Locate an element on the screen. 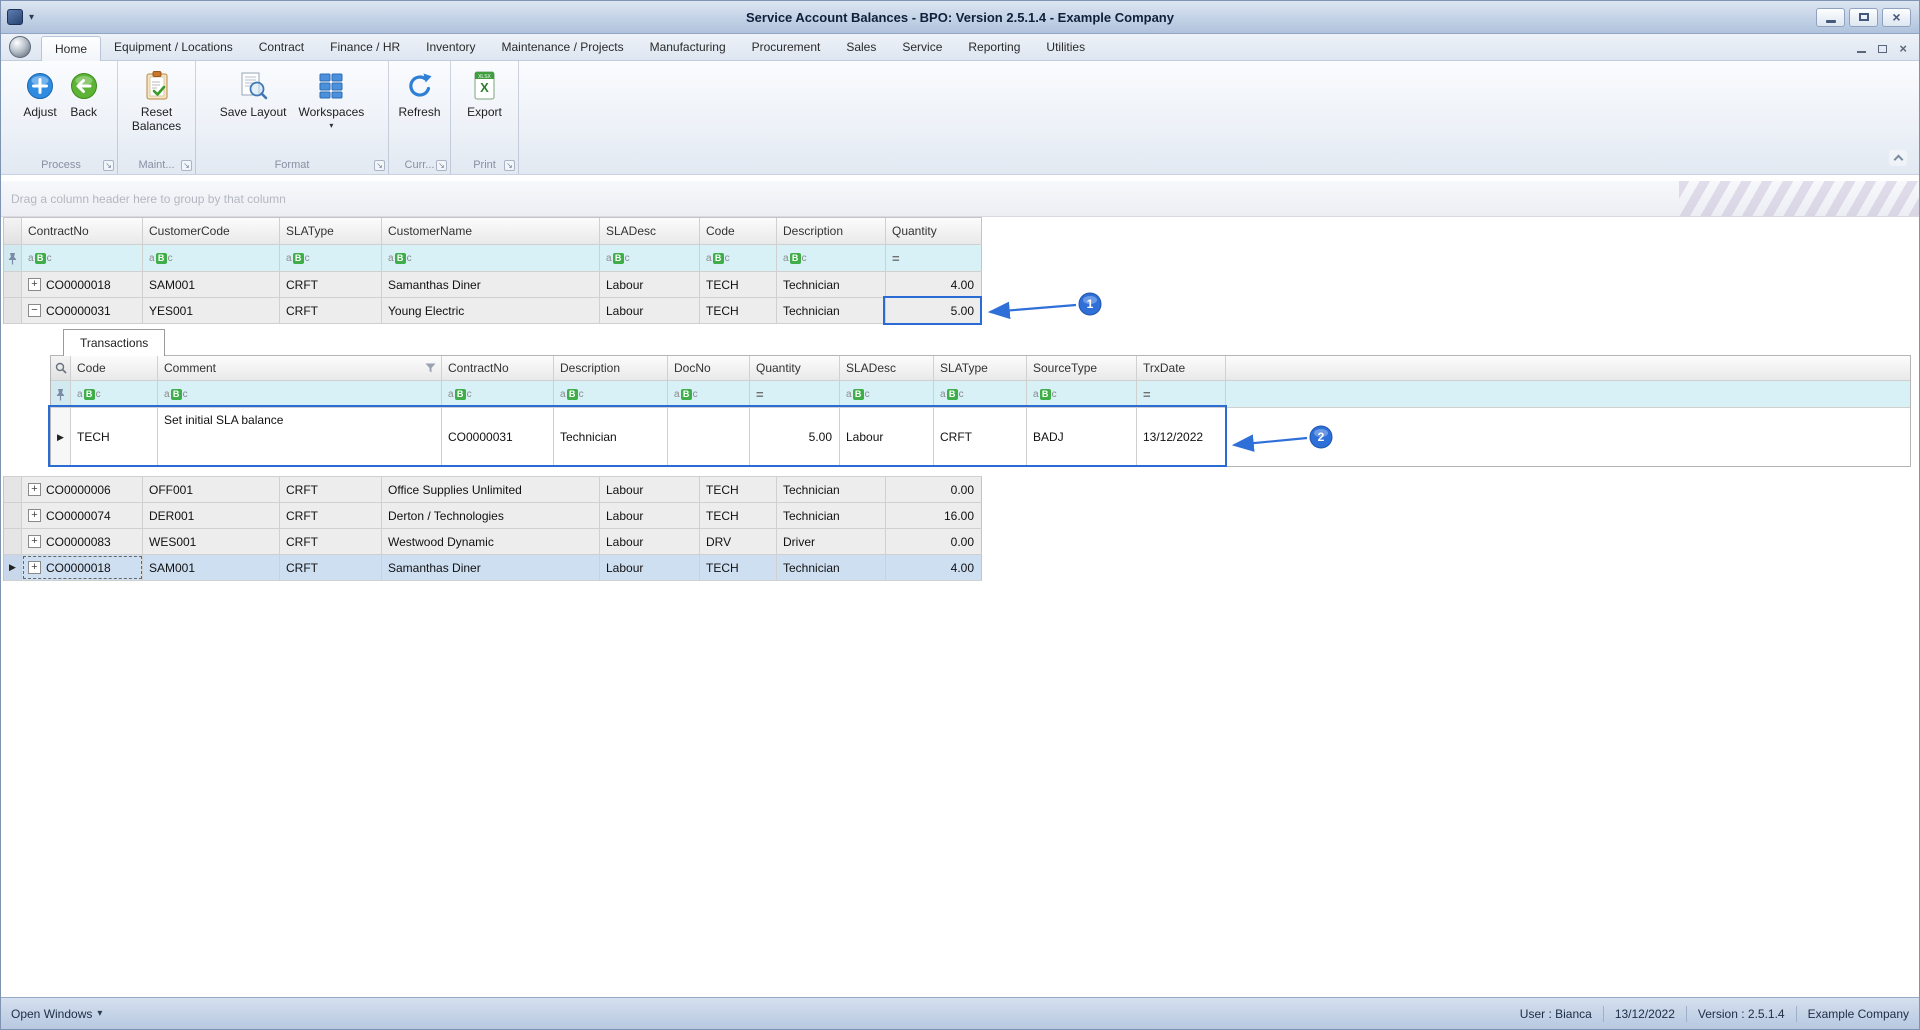 The width and height of the screenshot is (1920, 1030). column-header-sourcetype: SourceType is located at coordinates (1082, 368).